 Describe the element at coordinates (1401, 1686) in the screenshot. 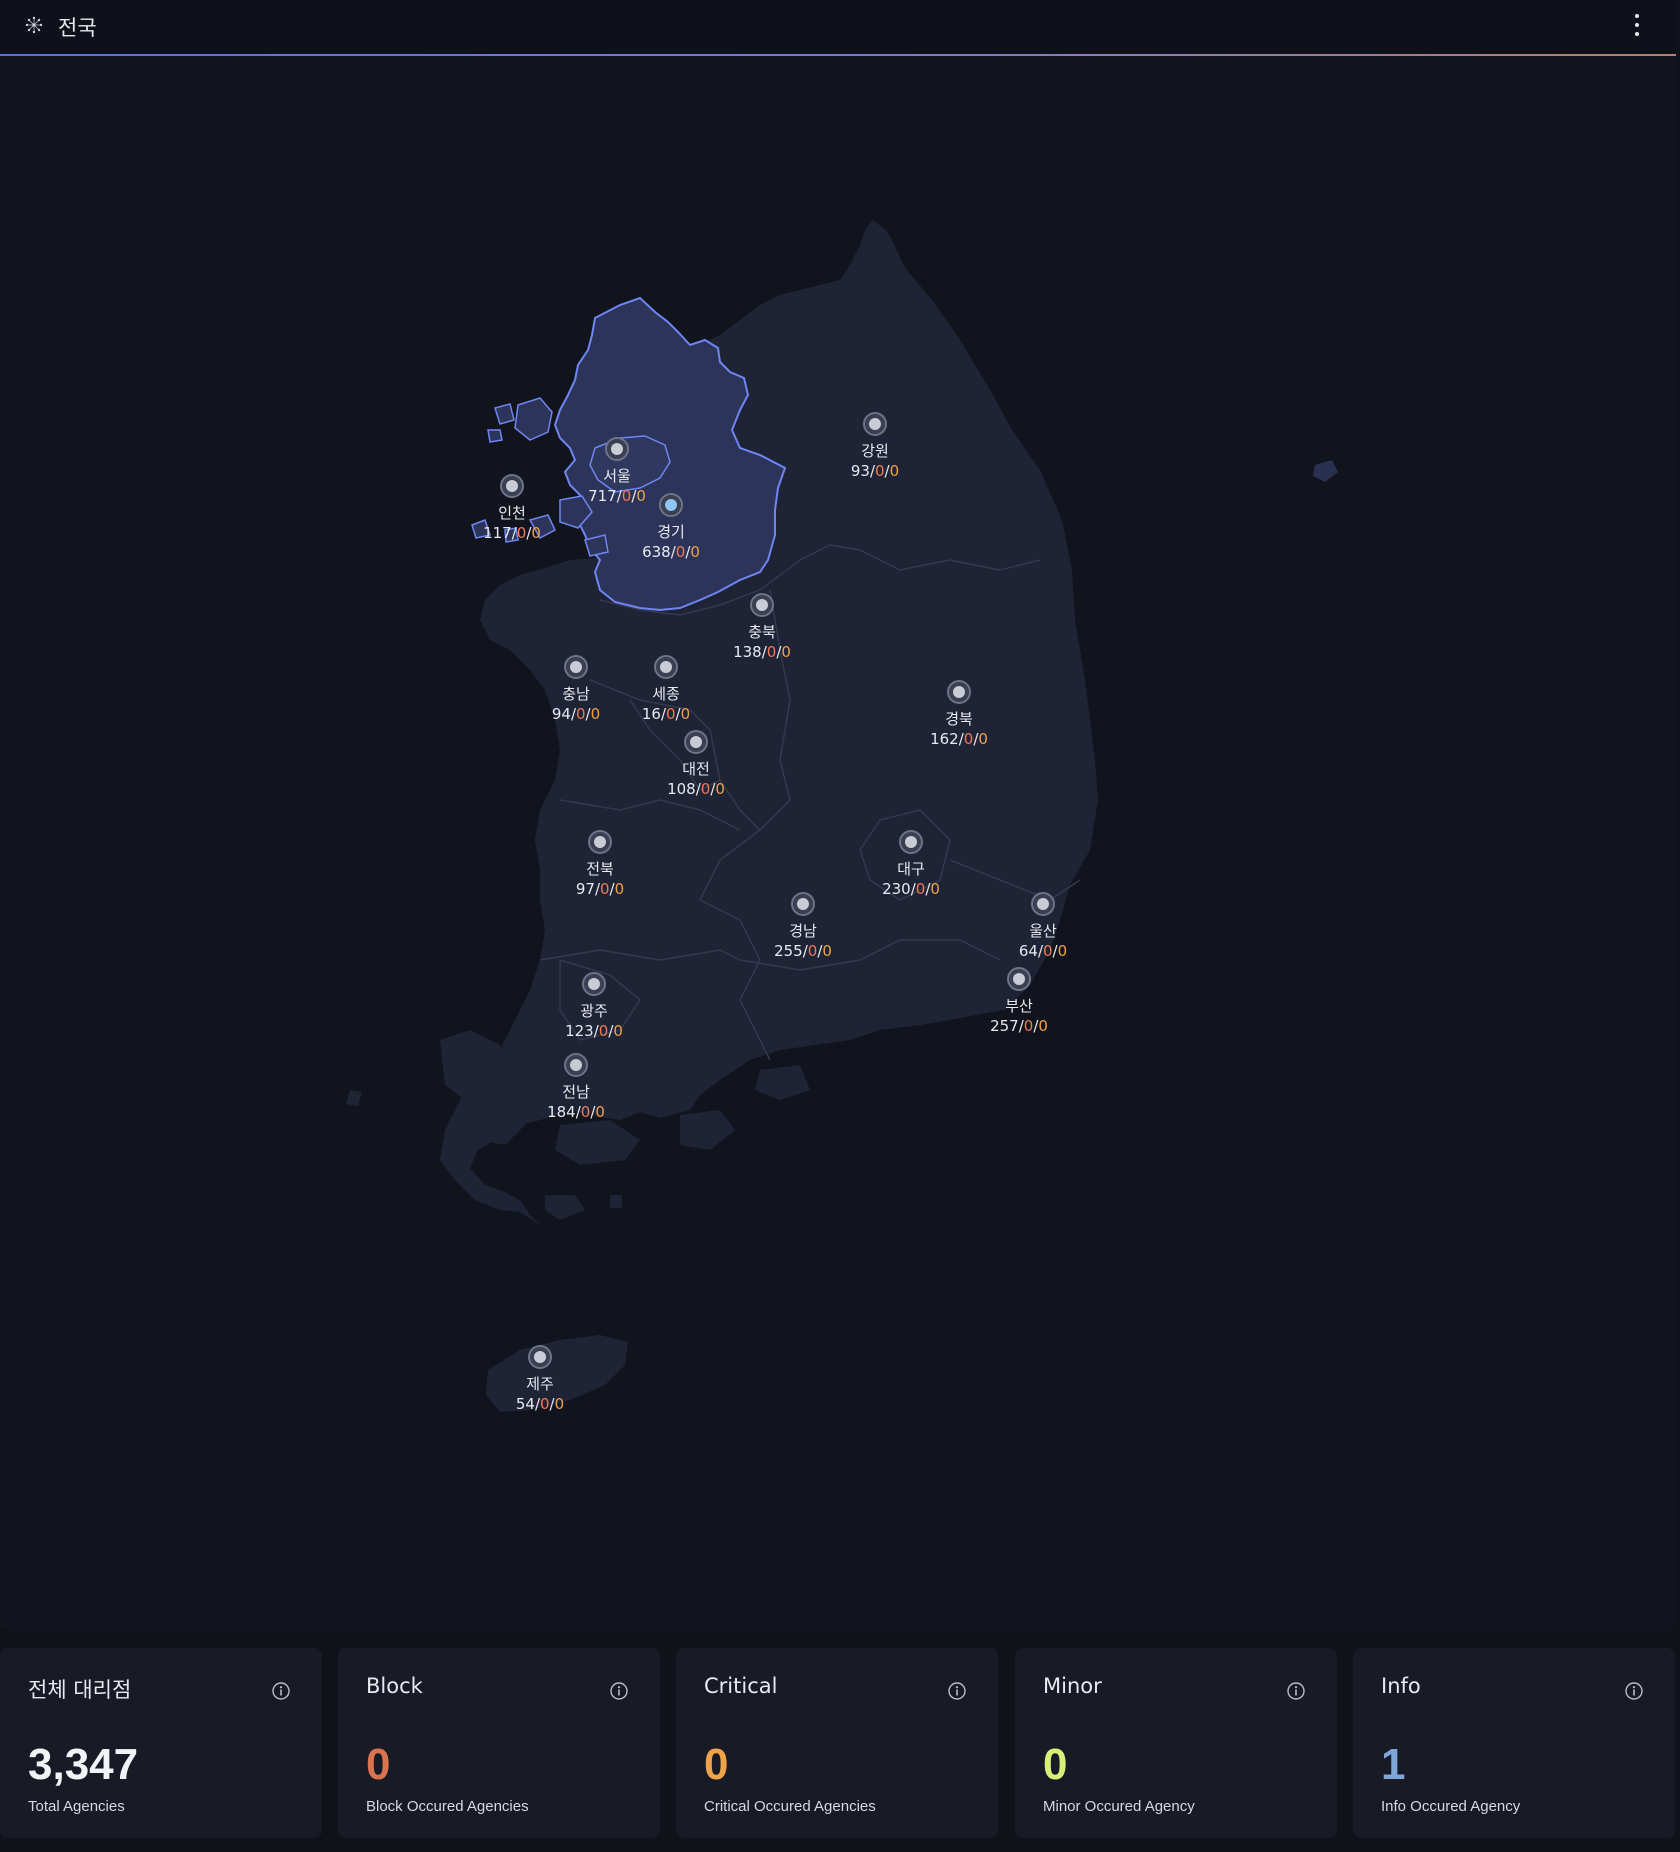

I see `card-title: Info` at that location.